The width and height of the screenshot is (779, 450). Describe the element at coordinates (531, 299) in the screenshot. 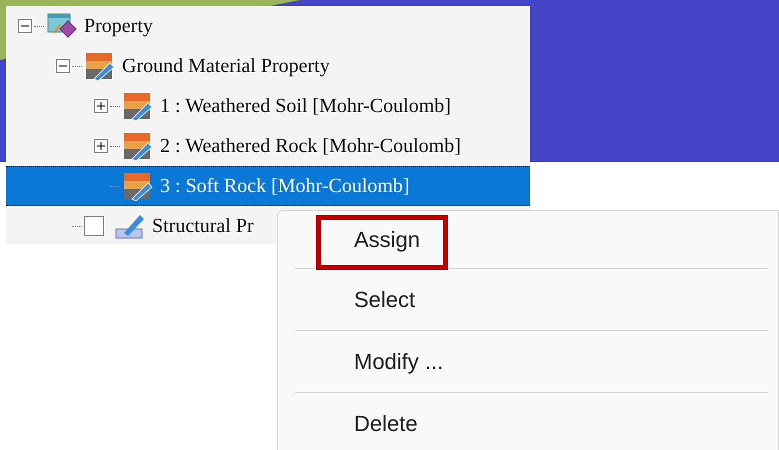

I see `menu-item: Select` at that location.